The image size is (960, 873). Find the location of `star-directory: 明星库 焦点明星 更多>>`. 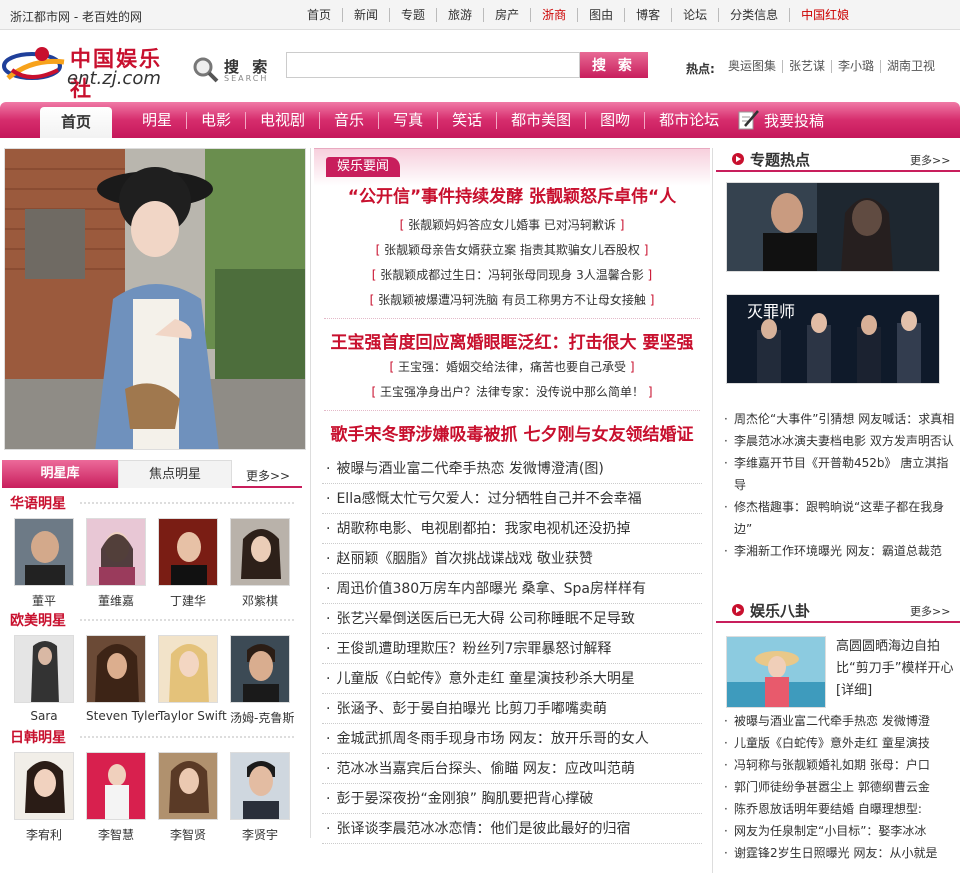

star-directory: 明星库 焦点明星 更多>> is located at coordinates (152, 474).